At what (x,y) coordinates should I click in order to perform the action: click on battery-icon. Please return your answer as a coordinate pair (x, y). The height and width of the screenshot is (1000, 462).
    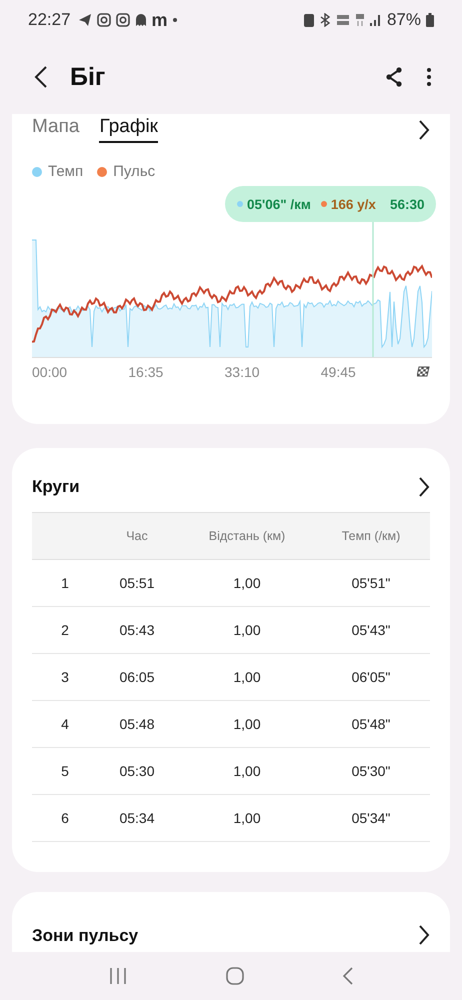
    Looking at the image, I should click on (430, 20).